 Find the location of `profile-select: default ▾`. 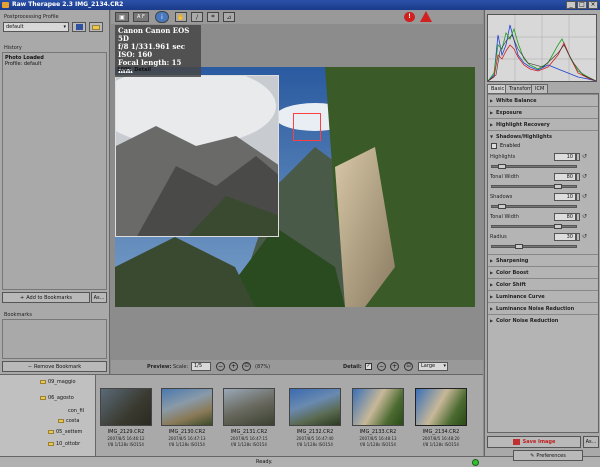

profile-select: default ▾ is located at coordinates (36, 27).